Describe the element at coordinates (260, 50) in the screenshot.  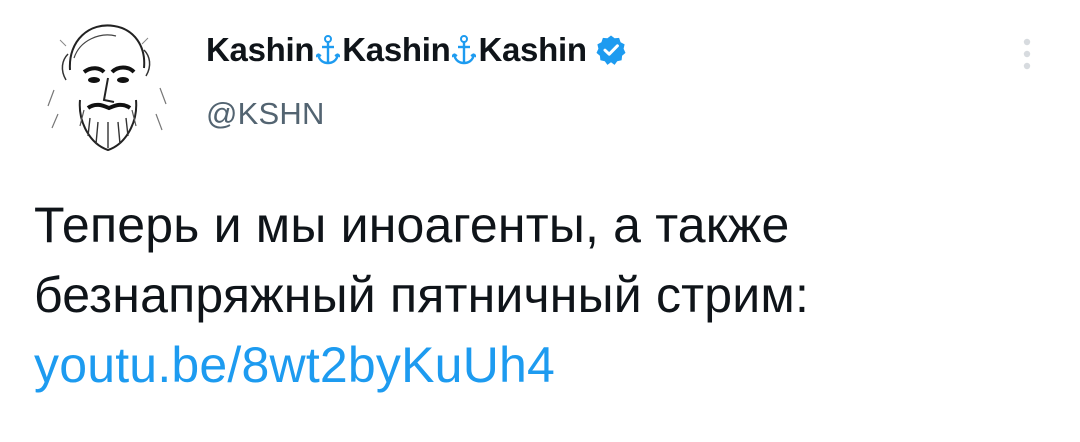
I see `author-name-part-1: Kashin` at that location.